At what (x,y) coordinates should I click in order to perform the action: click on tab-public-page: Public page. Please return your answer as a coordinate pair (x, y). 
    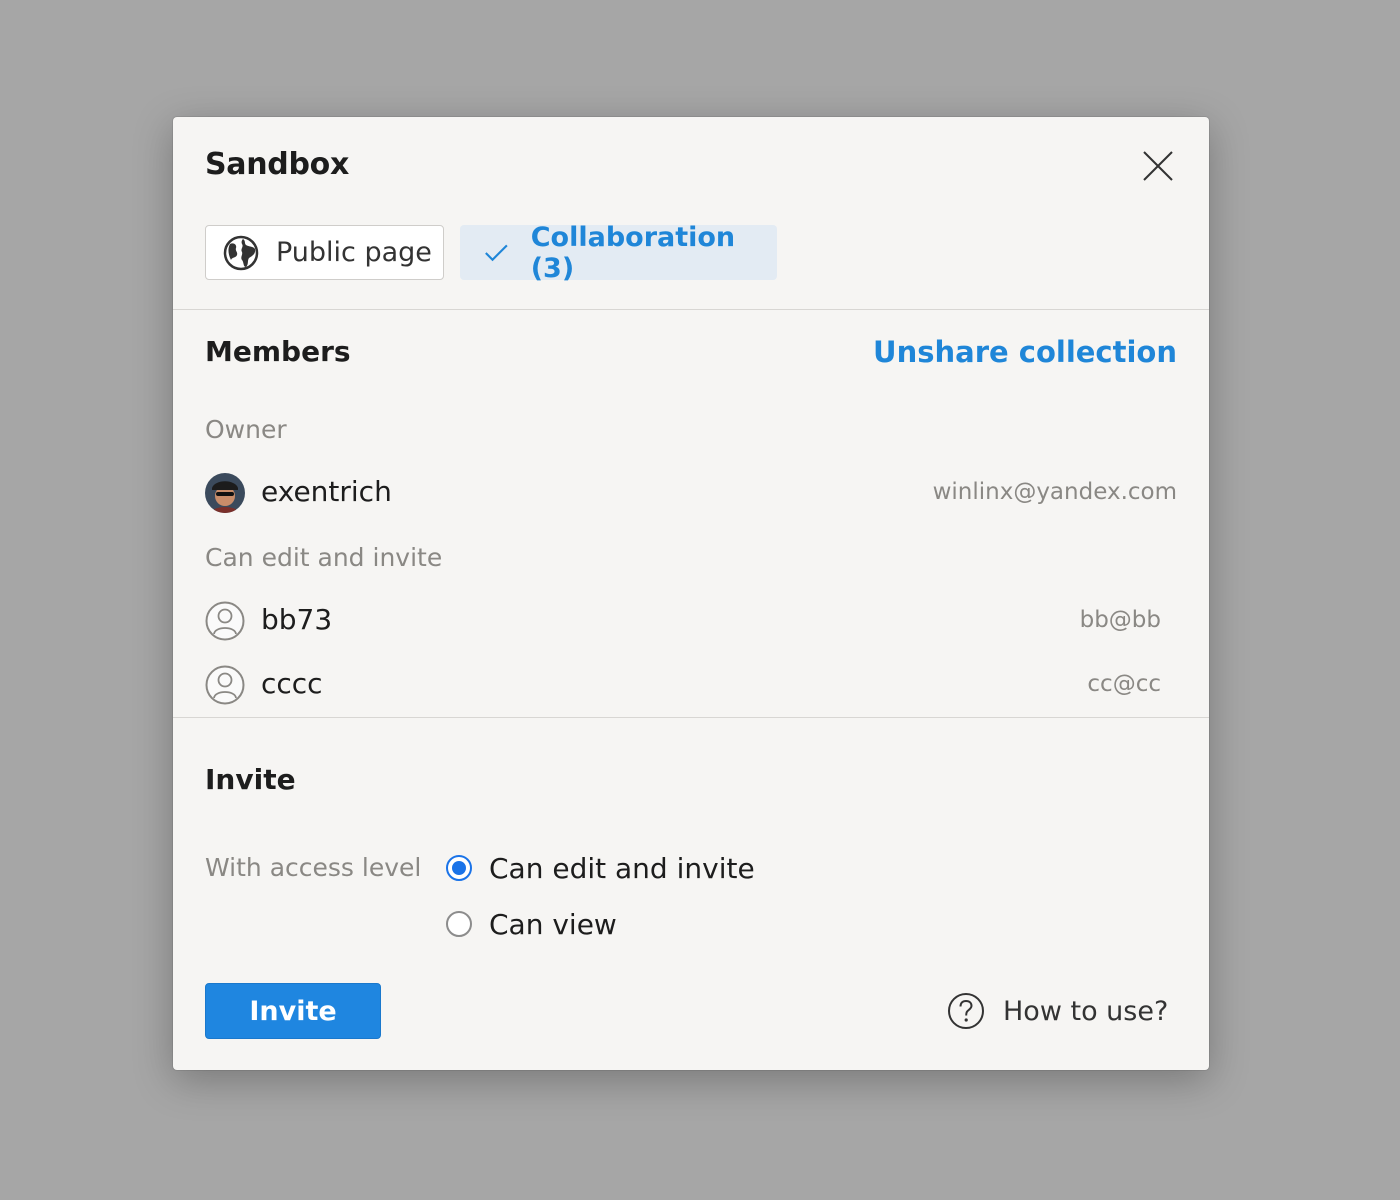
    Looking at the image, I should click on (324, 252).